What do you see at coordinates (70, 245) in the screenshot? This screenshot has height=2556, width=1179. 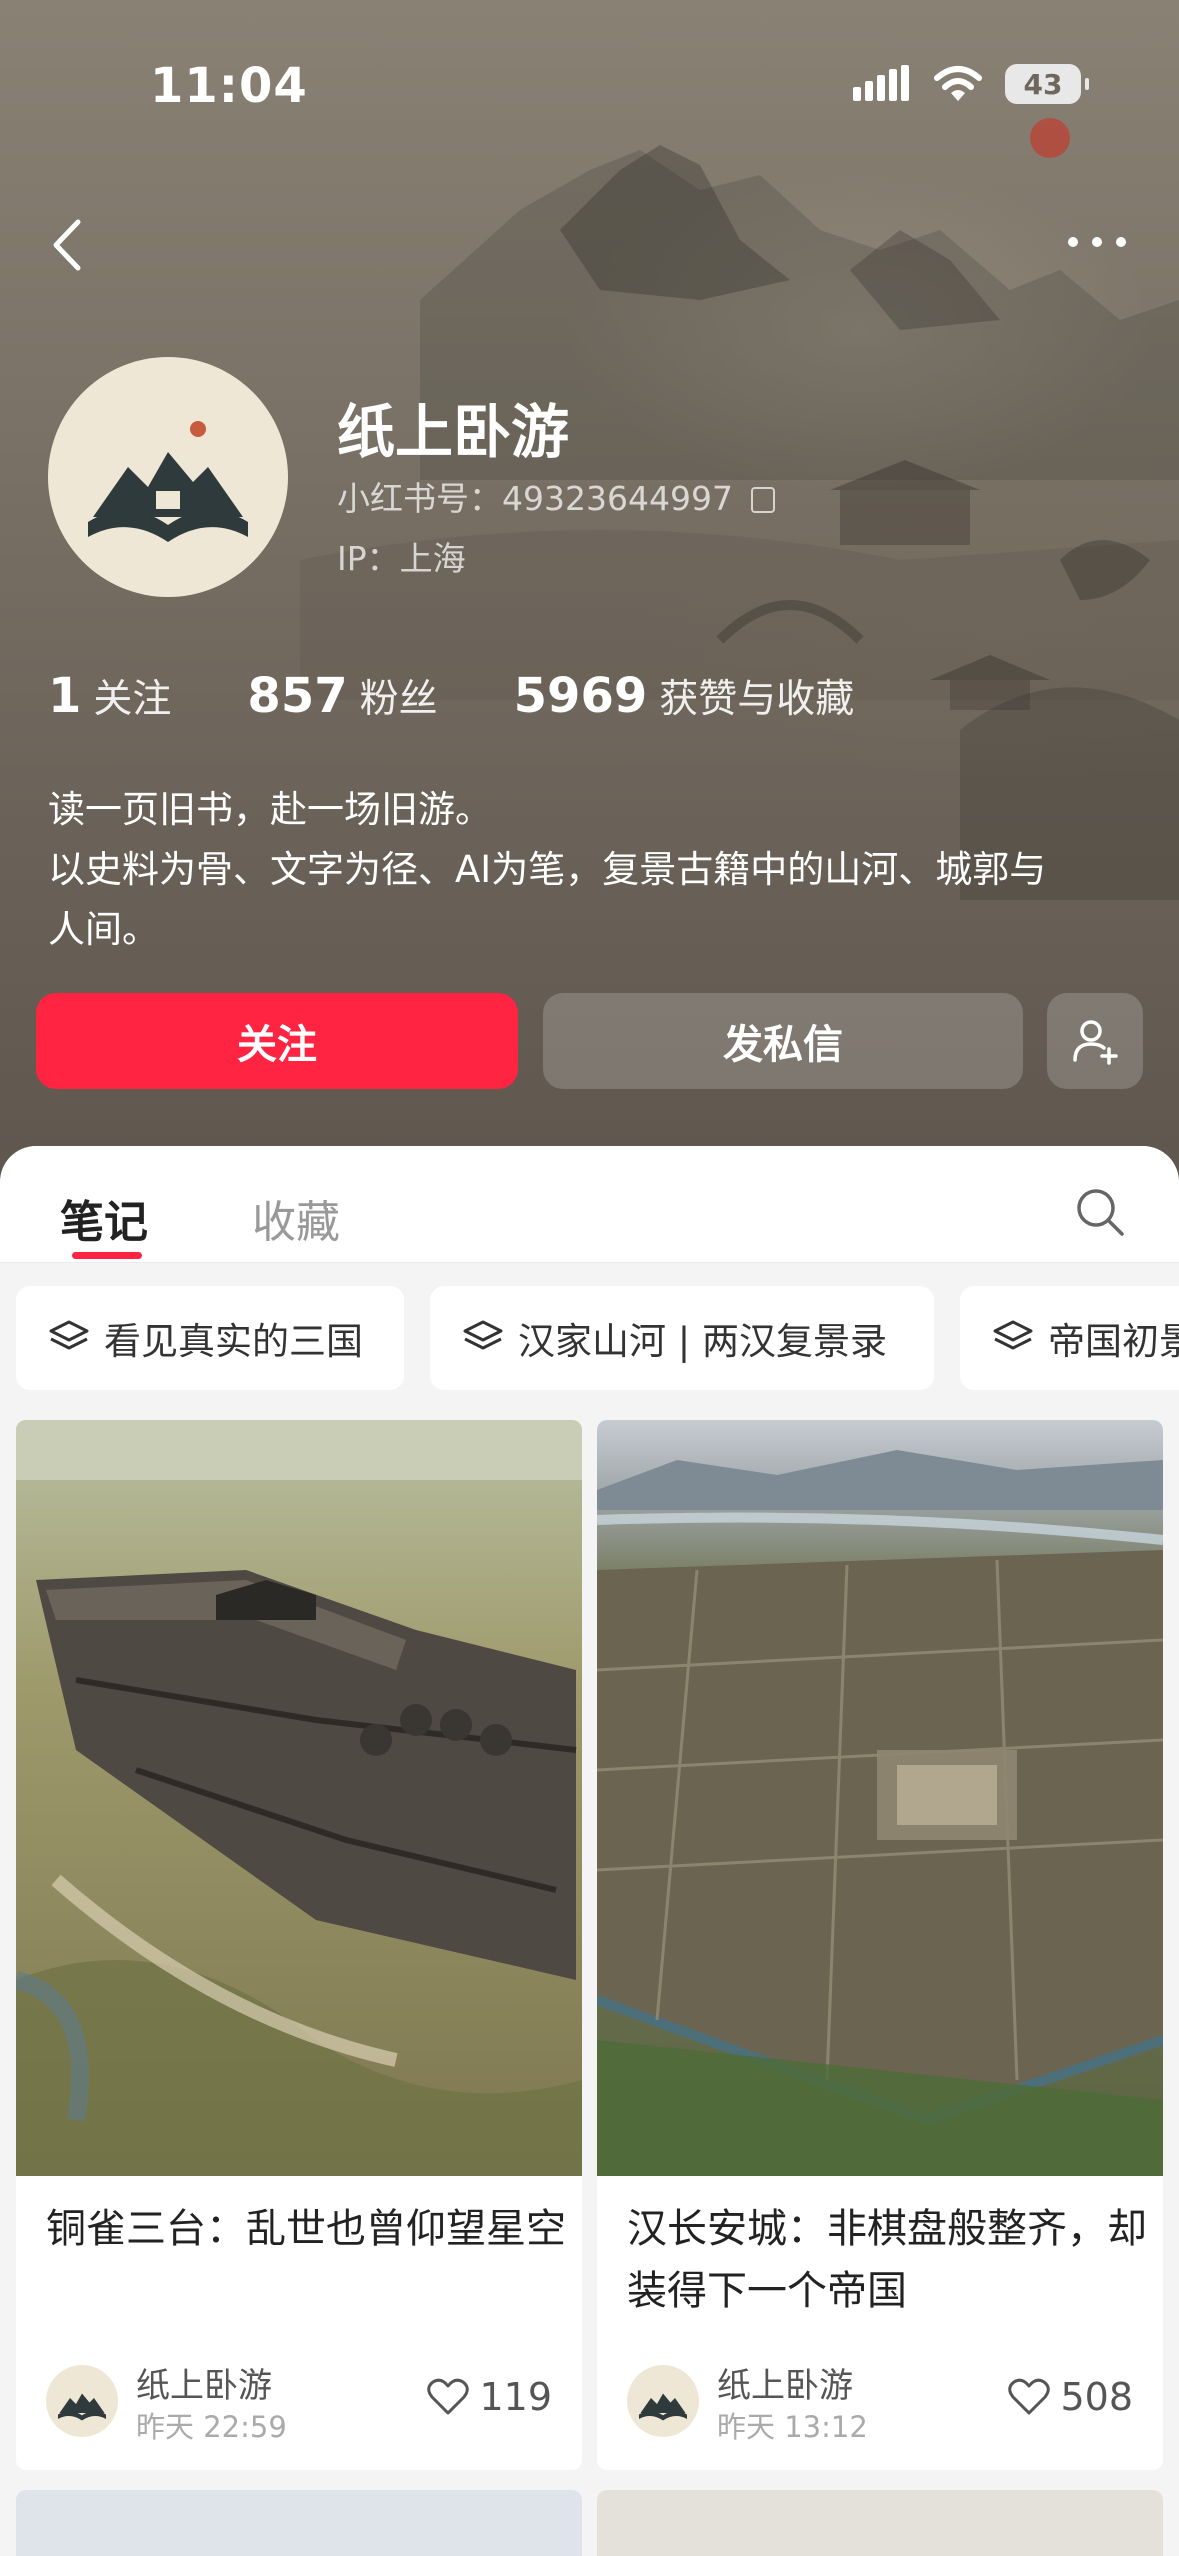 I see `back-arrow-icon` at bounding box center [70, 245].